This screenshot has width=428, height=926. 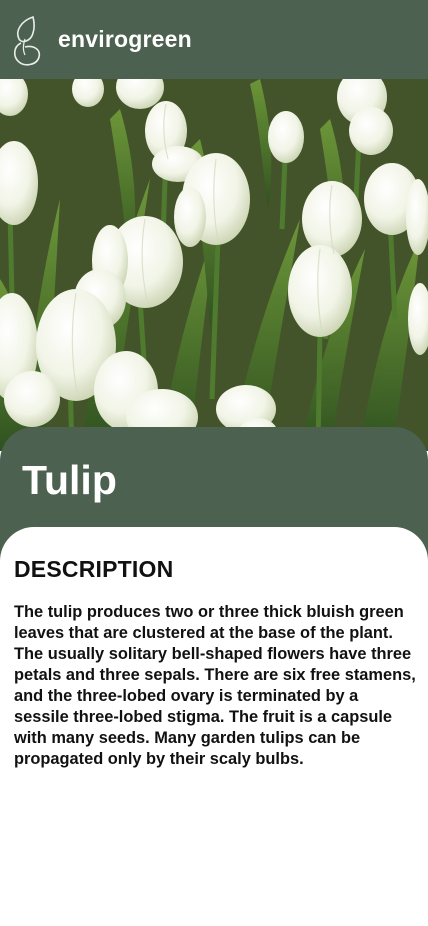 What do you see at coordinates (125, 39) in the screenshot?
I see `app-title: envirogreen` at bounding box center [125, 39].